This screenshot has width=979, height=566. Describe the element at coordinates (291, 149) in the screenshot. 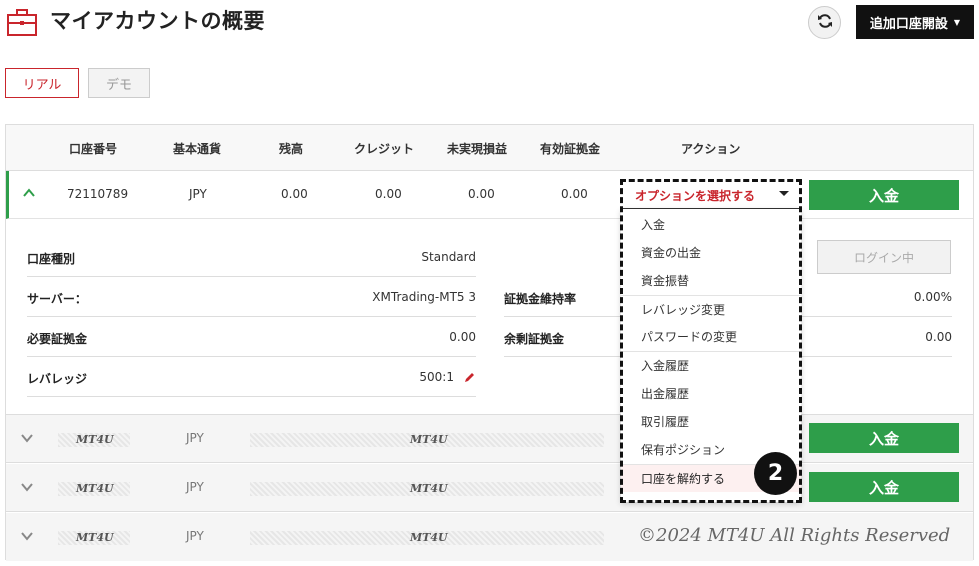

I see `column-header-balance: 残高` at that location.